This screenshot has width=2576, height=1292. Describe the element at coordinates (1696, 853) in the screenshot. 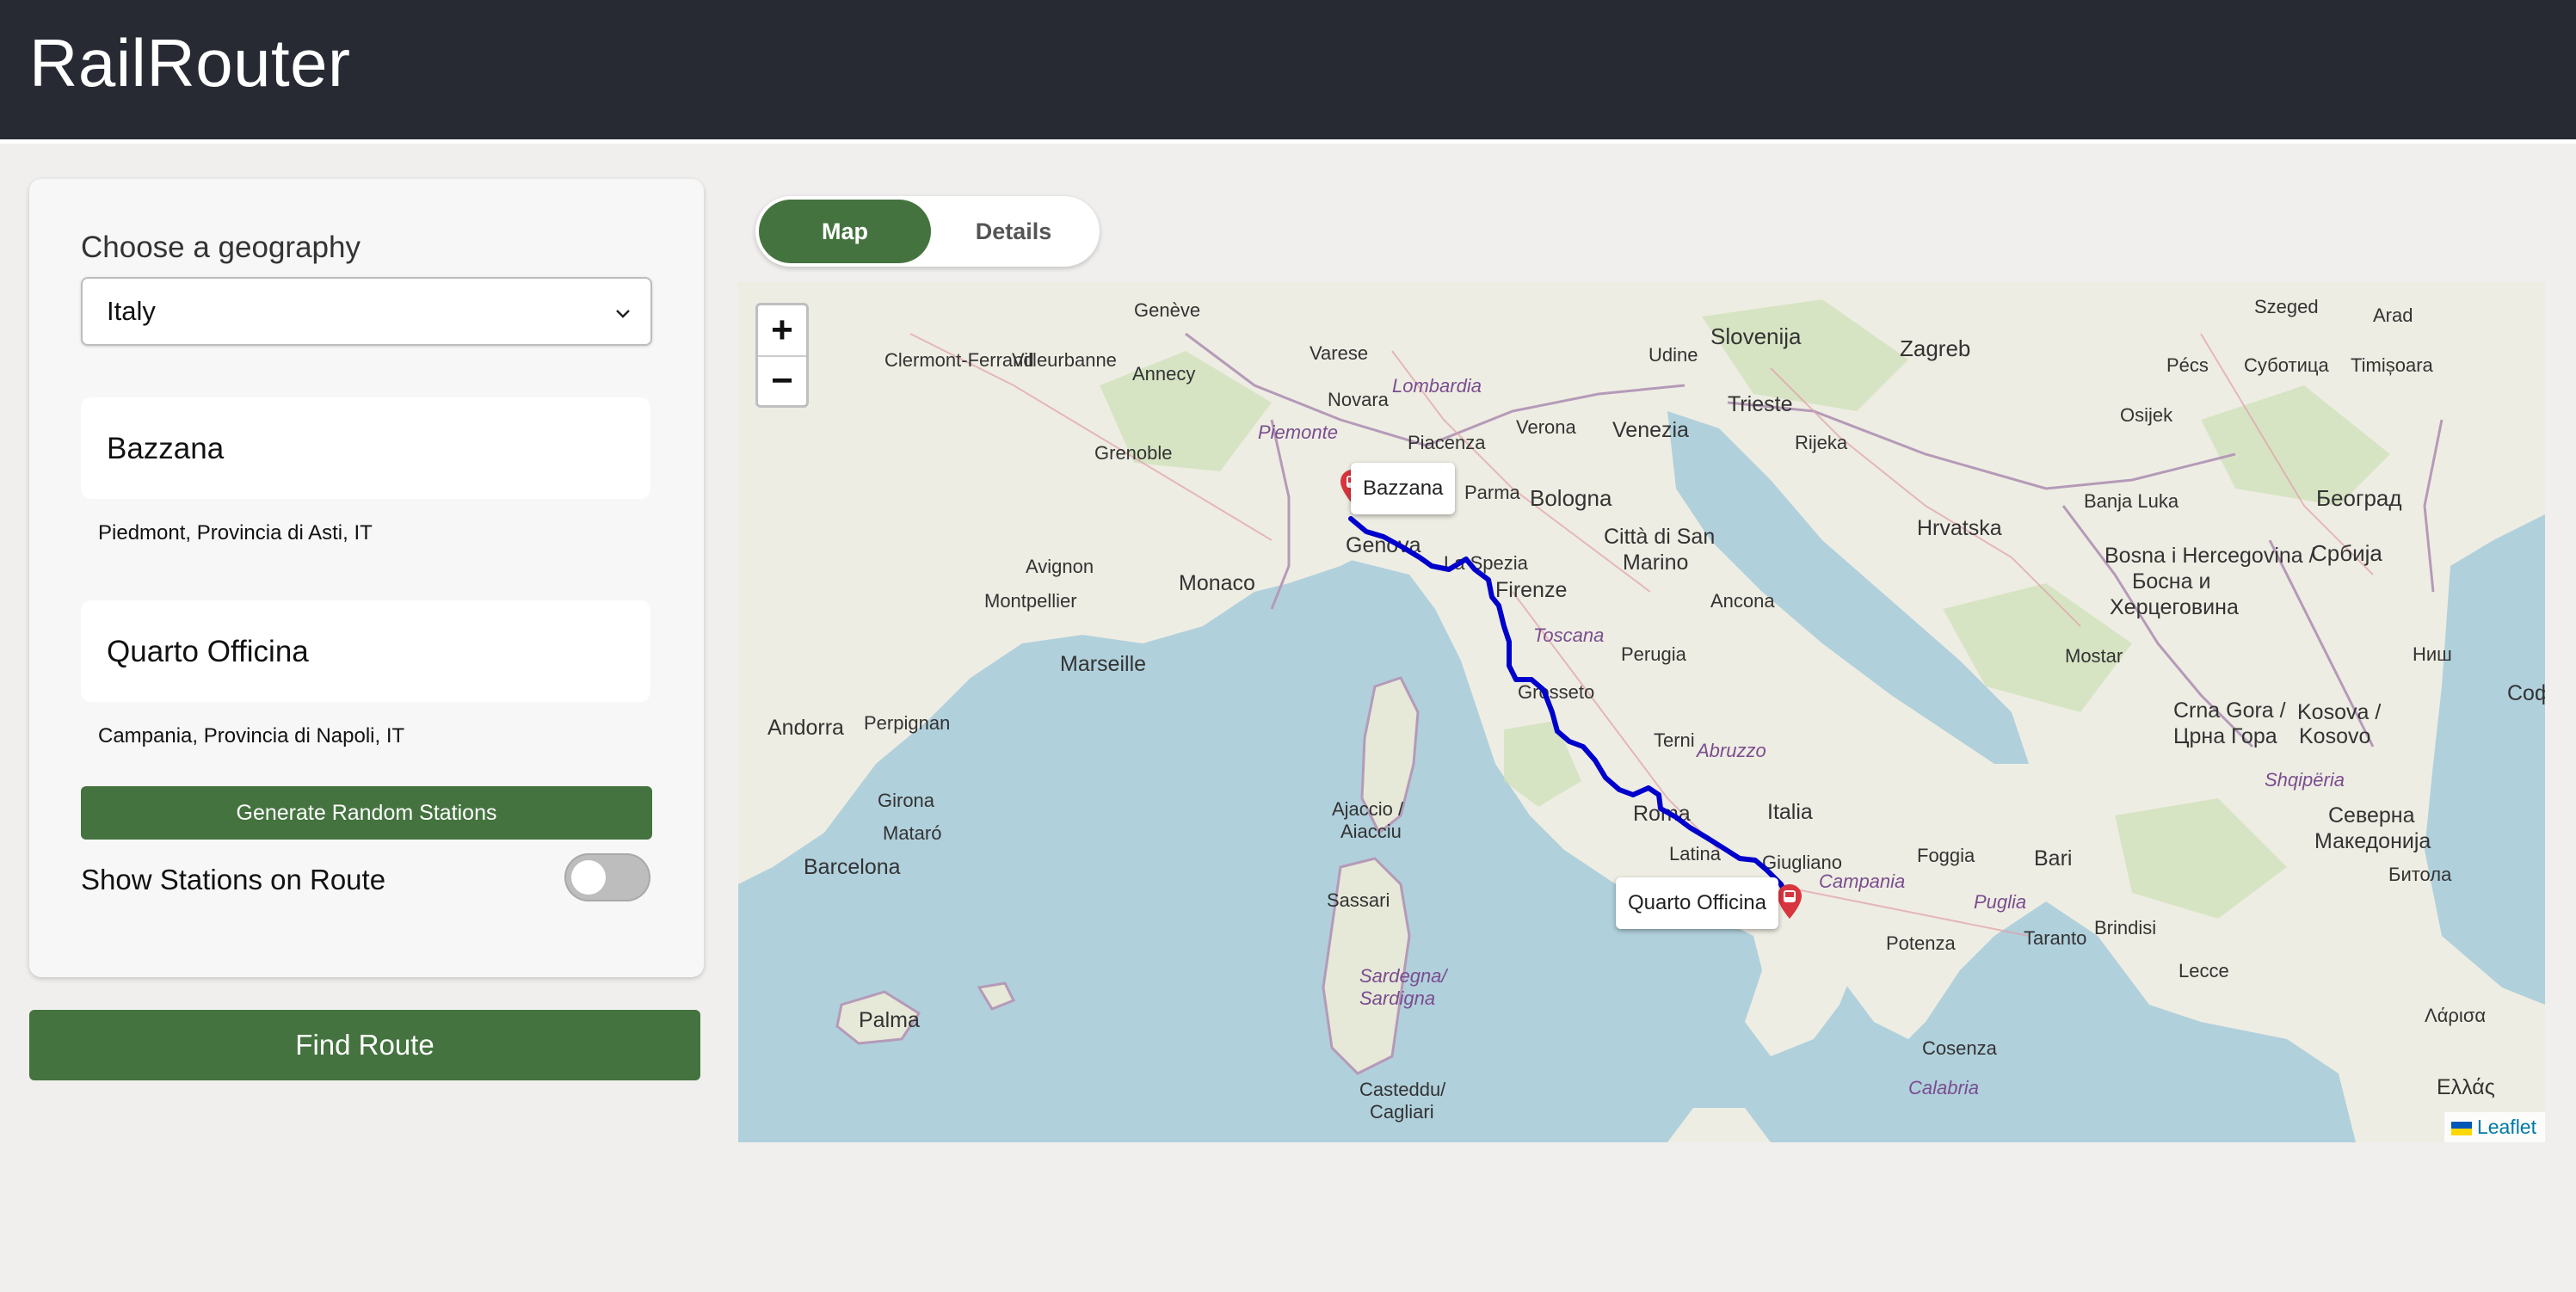

I see `map-label-latina: Latina` at that location.